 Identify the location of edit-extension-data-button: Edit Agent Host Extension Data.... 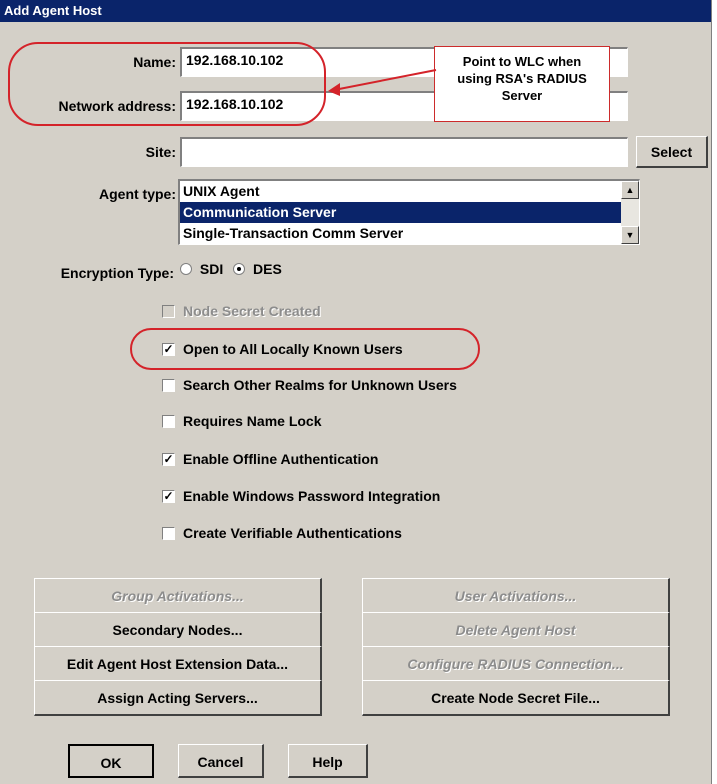
(178, 664).